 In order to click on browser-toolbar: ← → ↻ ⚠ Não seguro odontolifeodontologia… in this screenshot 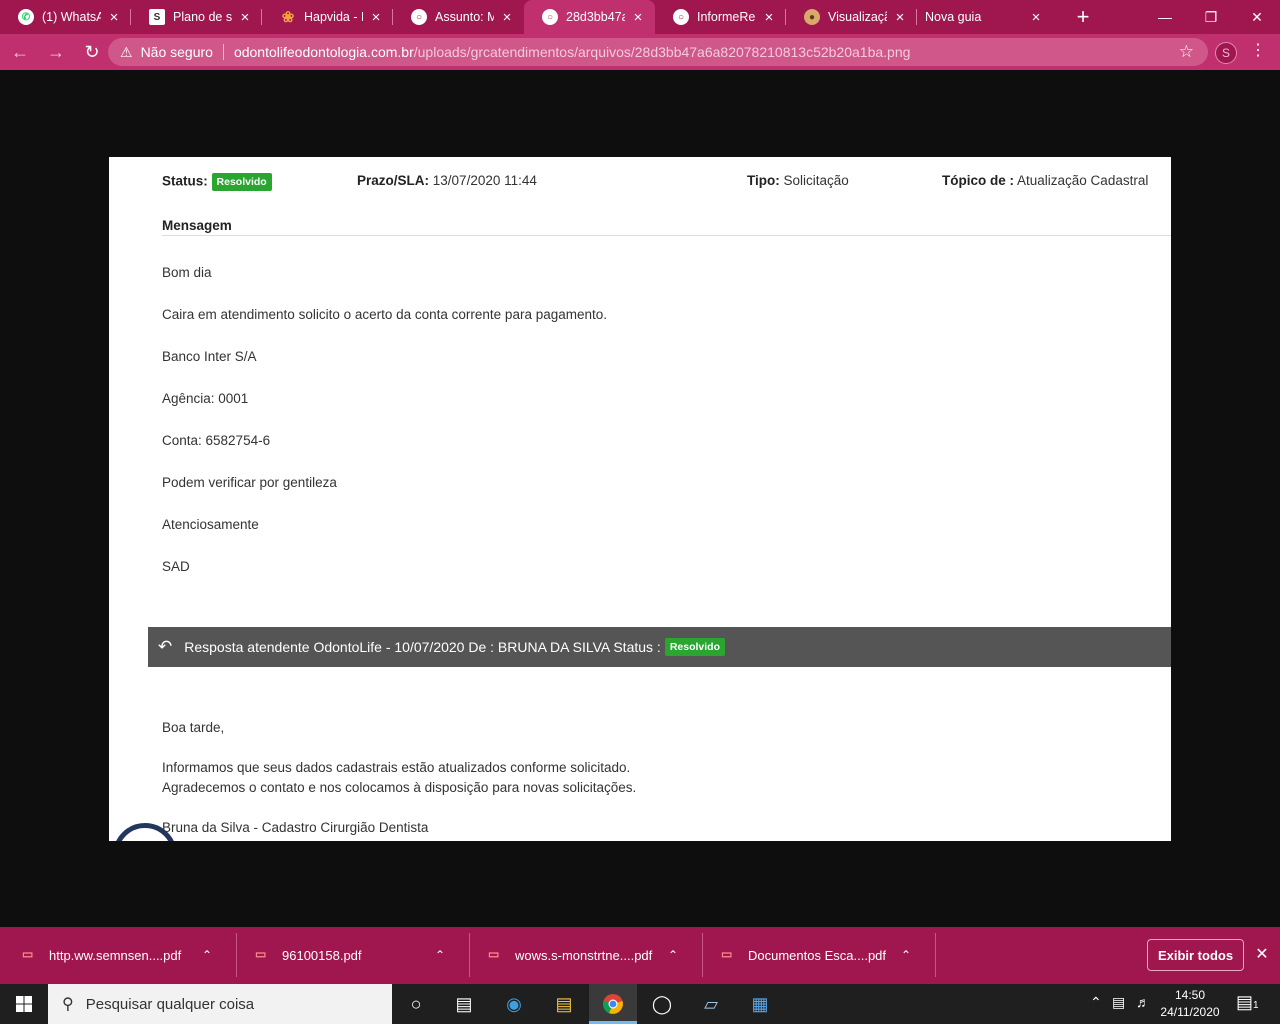, I will do `click(640, 52)`.